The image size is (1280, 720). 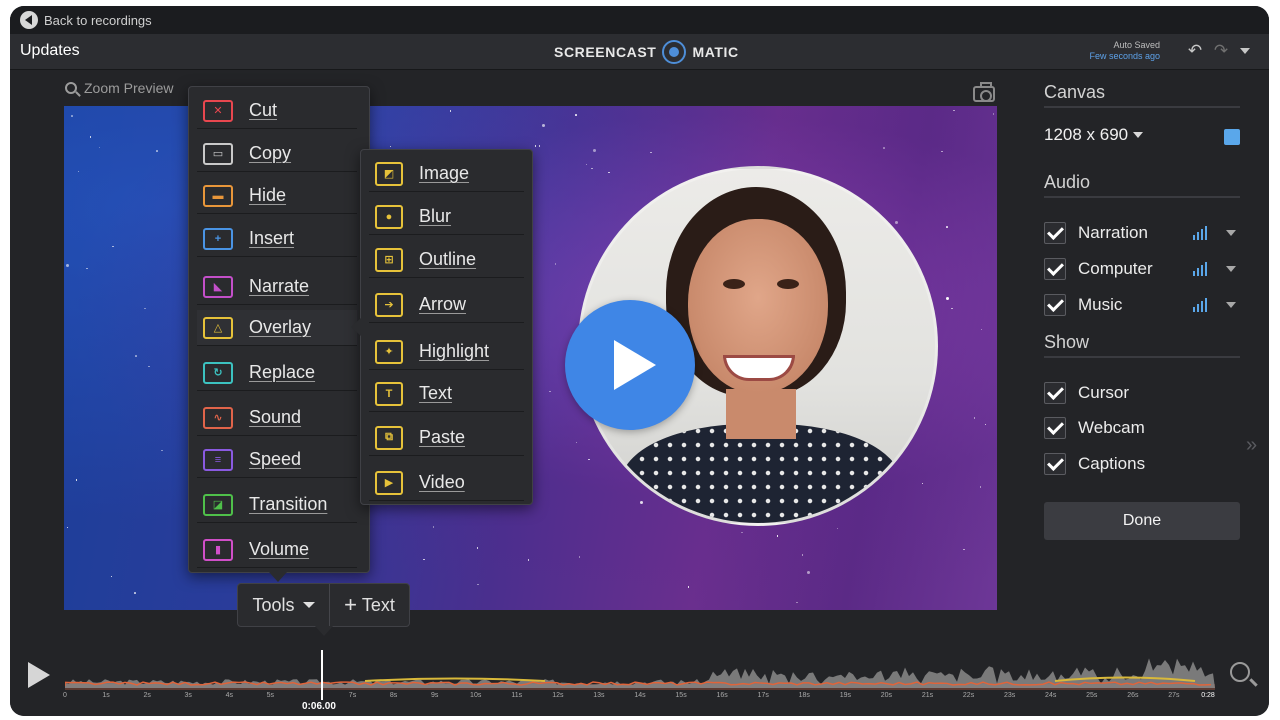 I want to click on overlay-menu-item-label: Text, so click(x=436, y=393).